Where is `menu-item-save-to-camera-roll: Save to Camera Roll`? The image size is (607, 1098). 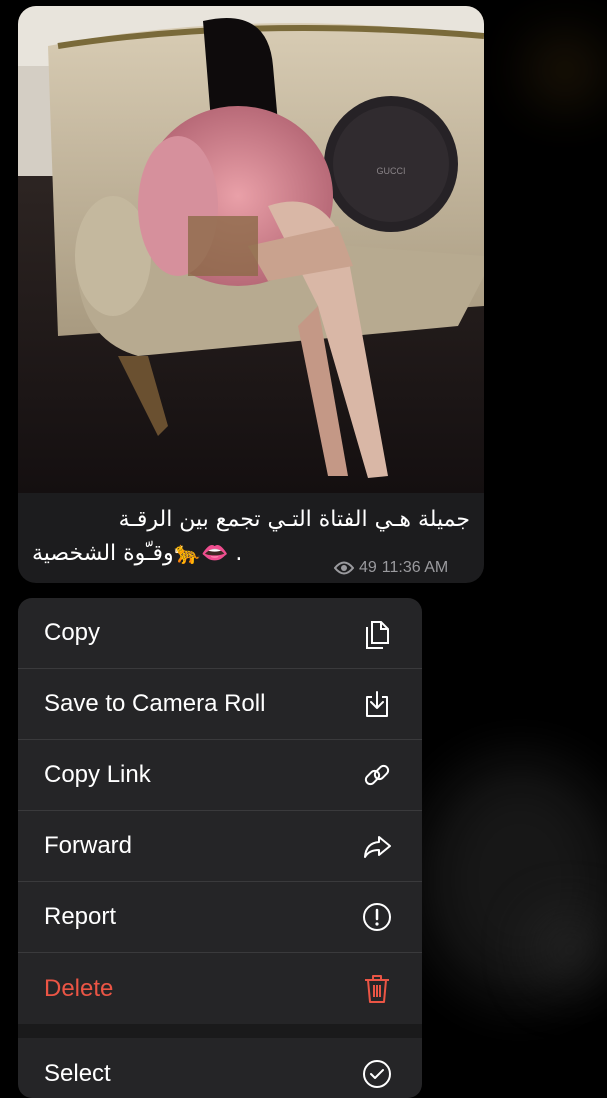
menu-item-save-to-camera-roll: Save to Camera Roll is located at coordinates (220, 704).